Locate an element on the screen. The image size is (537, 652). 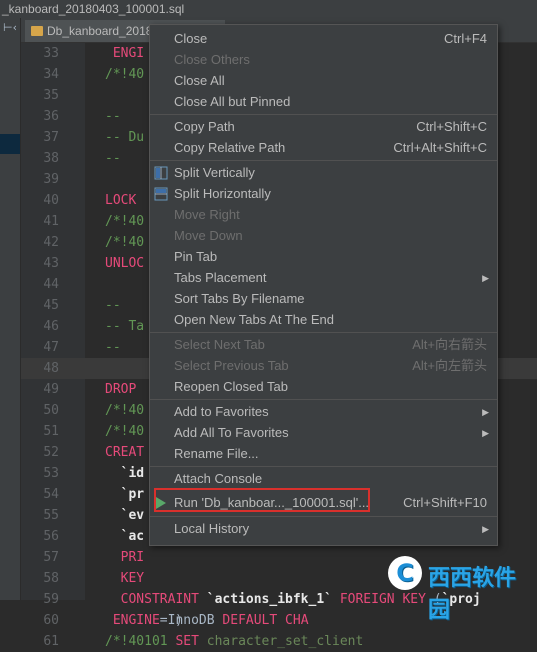
line-number: 56 is located at coordinates (51, 536).